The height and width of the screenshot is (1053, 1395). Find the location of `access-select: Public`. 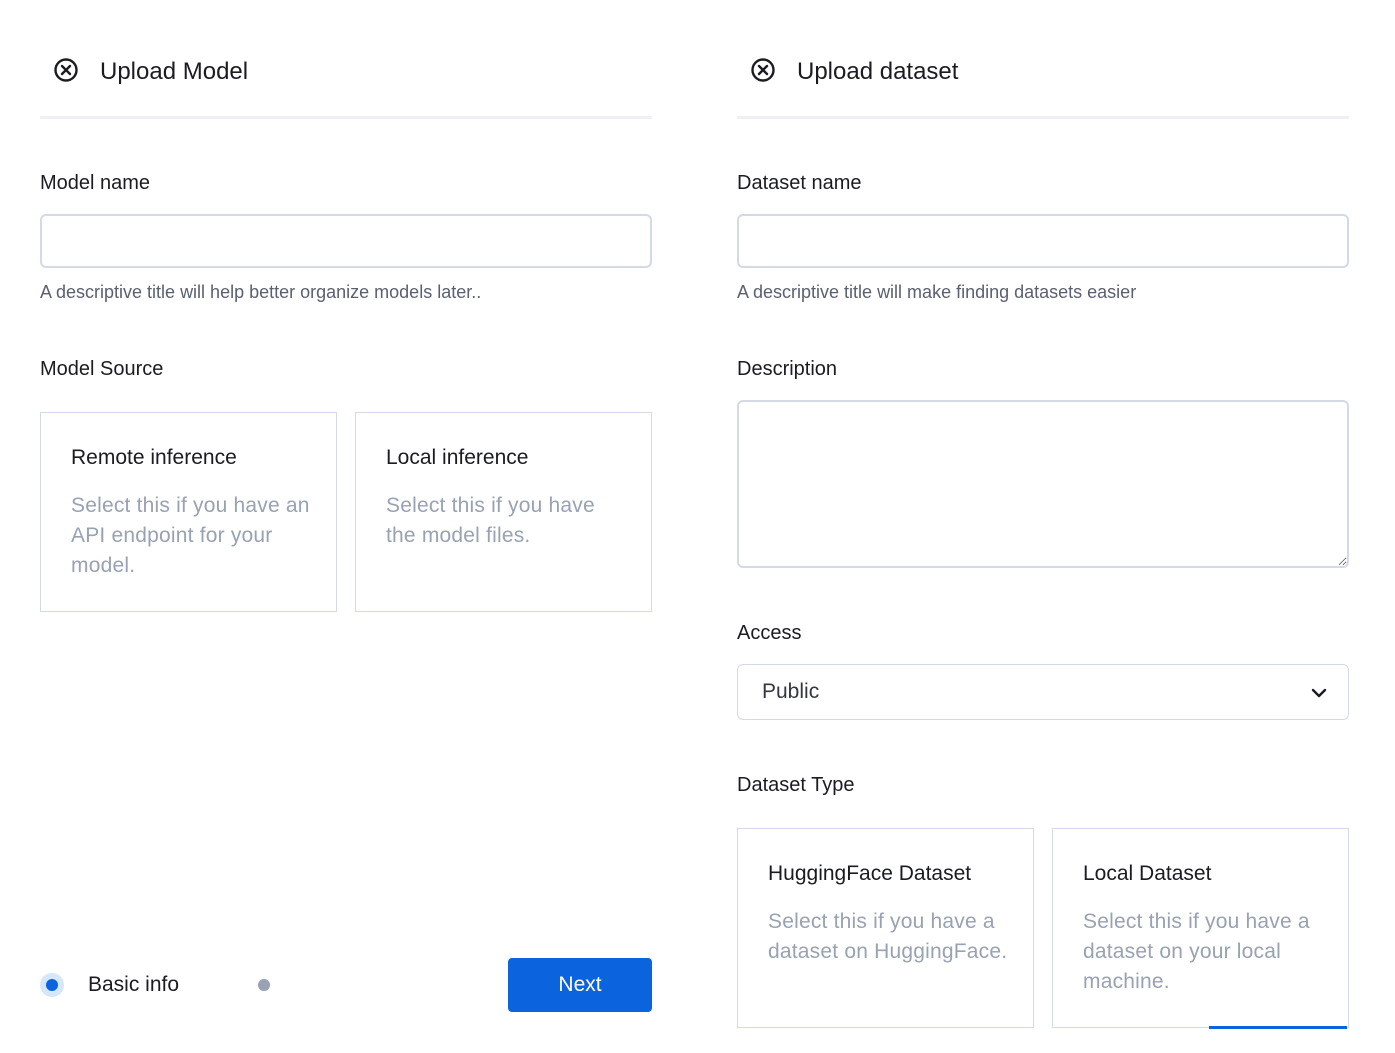

access-select: Public is located at coordinates (1043, 692).